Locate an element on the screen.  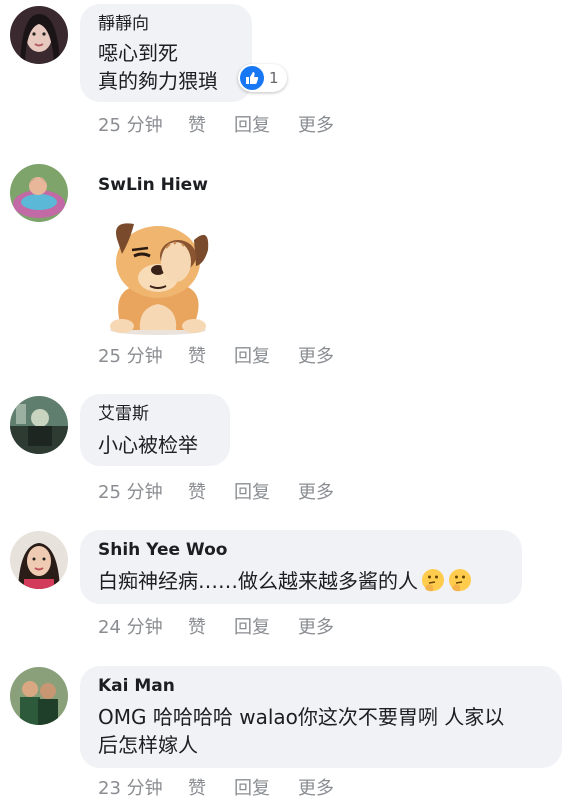
reaction-badge: 1 is located at coordinates (262, 78).